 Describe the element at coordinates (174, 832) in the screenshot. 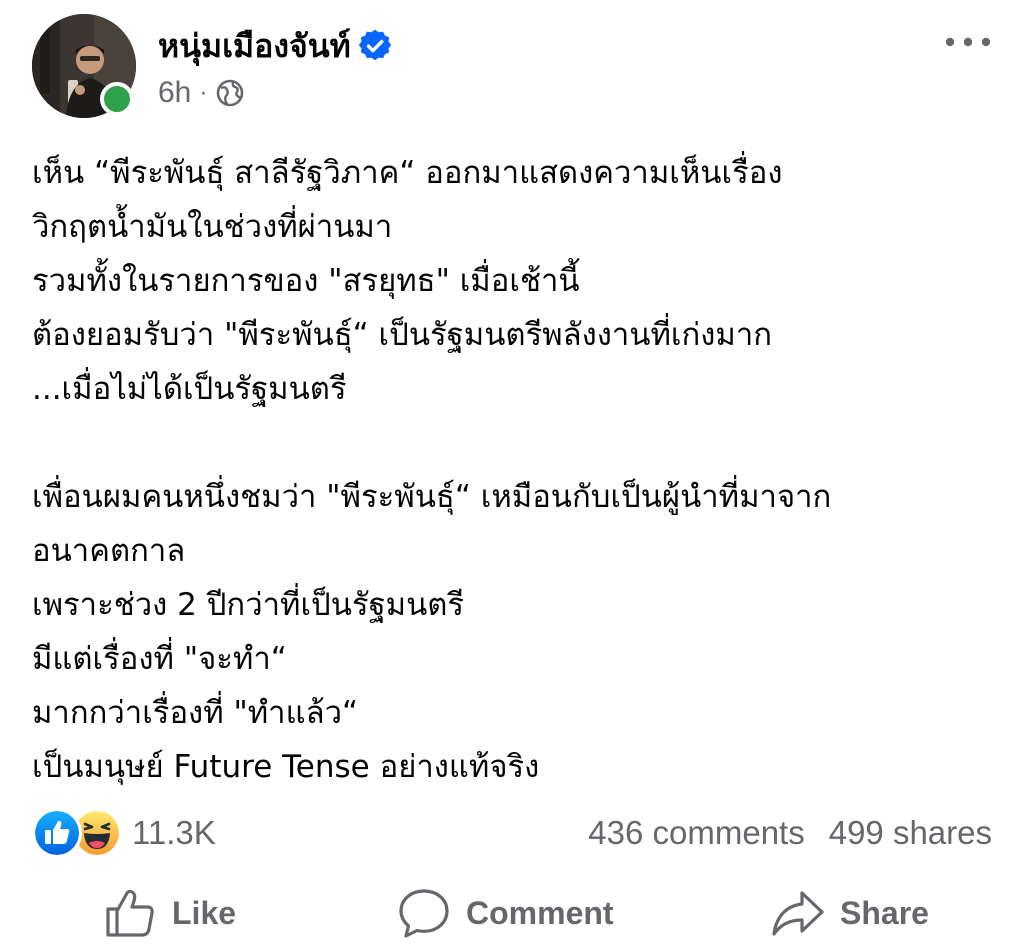

I see `reaction-count: 11.3K` at that location.